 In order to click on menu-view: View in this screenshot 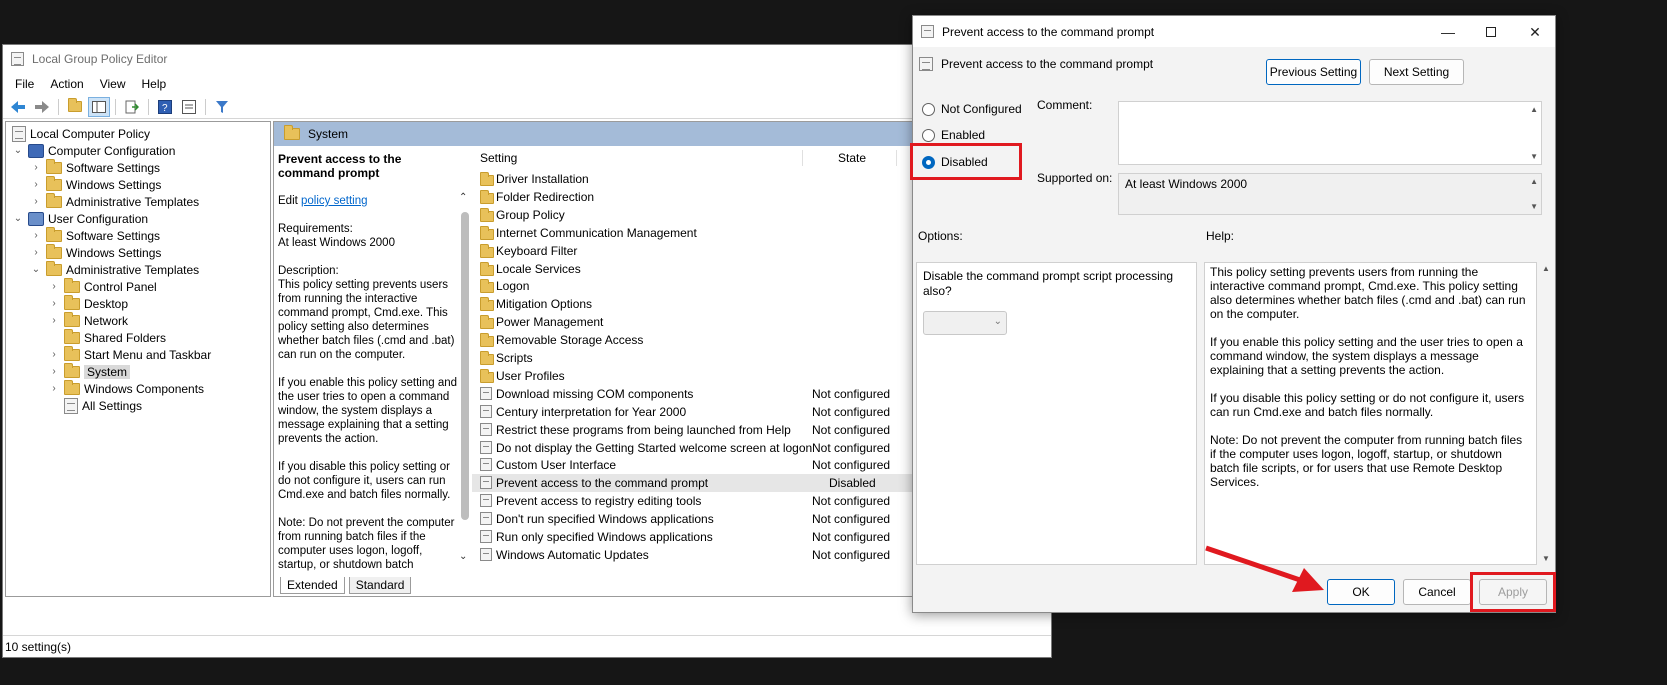, I will do `click(113, 84)`.